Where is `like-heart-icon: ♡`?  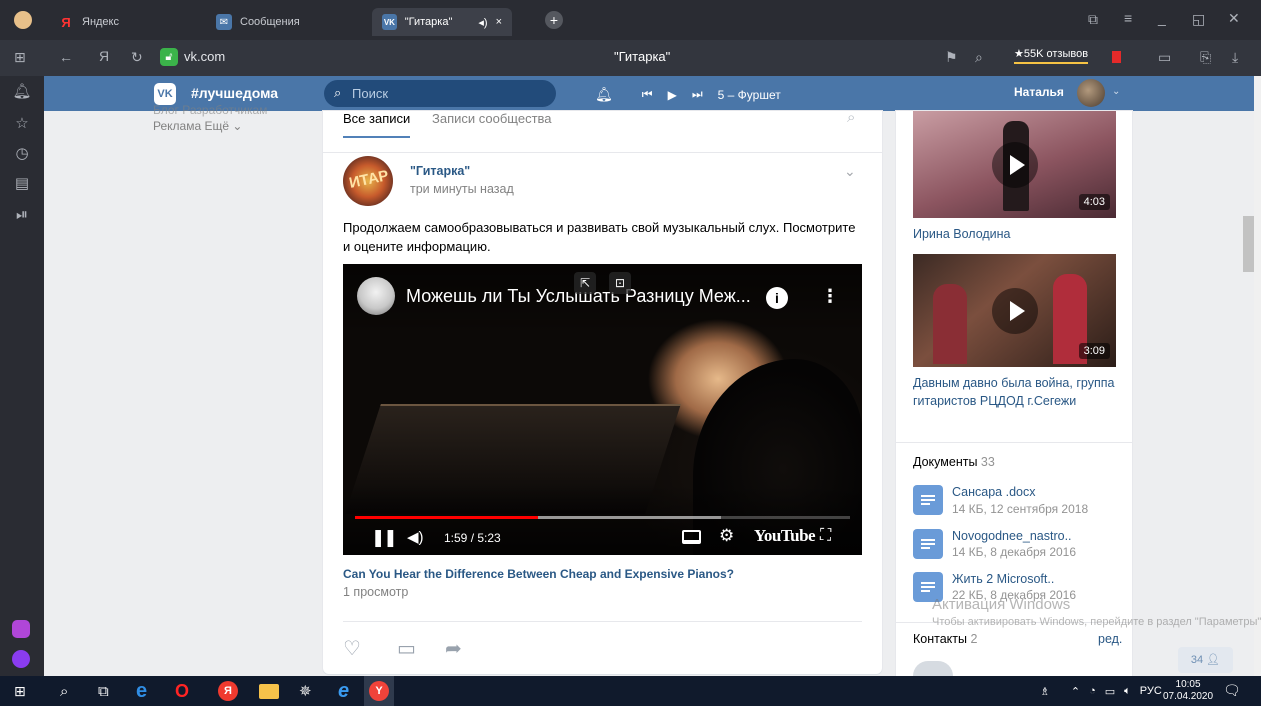
like-heart-icon: ♡ is located at coordinates (352, 648).